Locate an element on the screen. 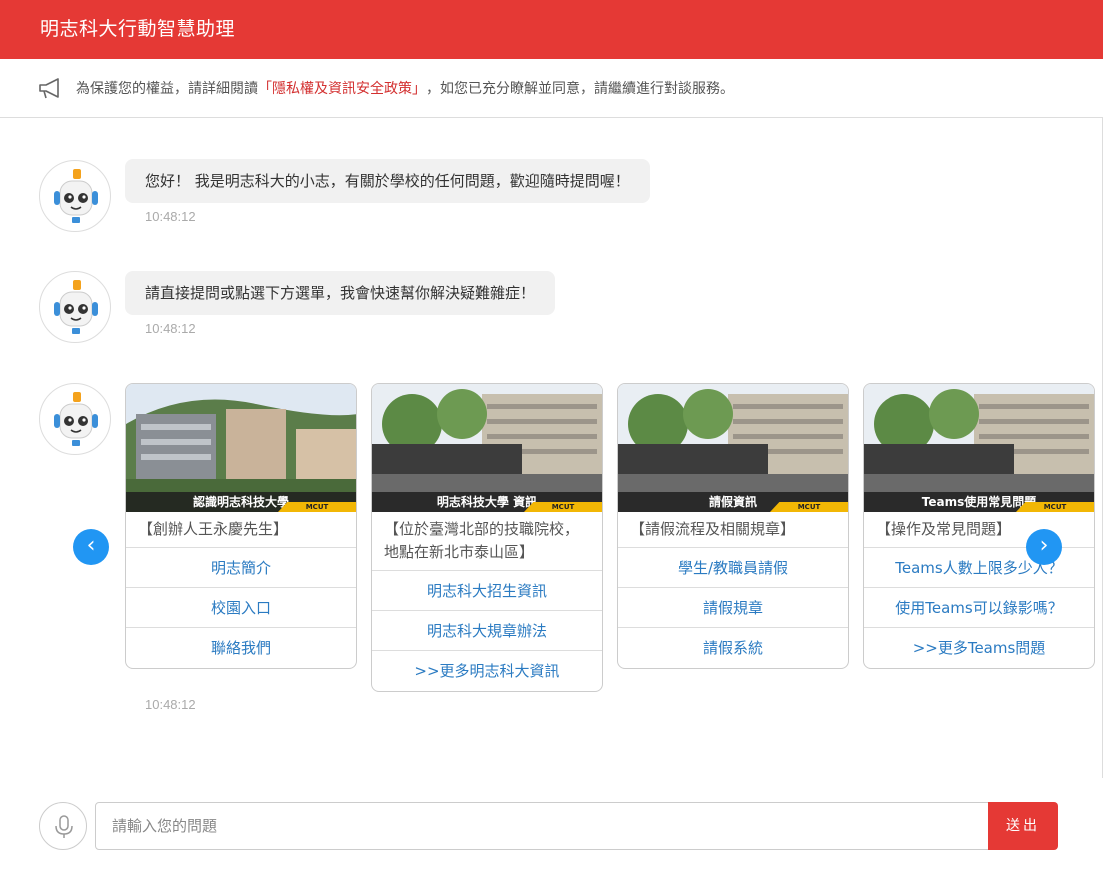 The width and height of the screenshot is (1103, 877). card-link-regulations: 明志科大規章辦法 is located at coordinates (487, 631).